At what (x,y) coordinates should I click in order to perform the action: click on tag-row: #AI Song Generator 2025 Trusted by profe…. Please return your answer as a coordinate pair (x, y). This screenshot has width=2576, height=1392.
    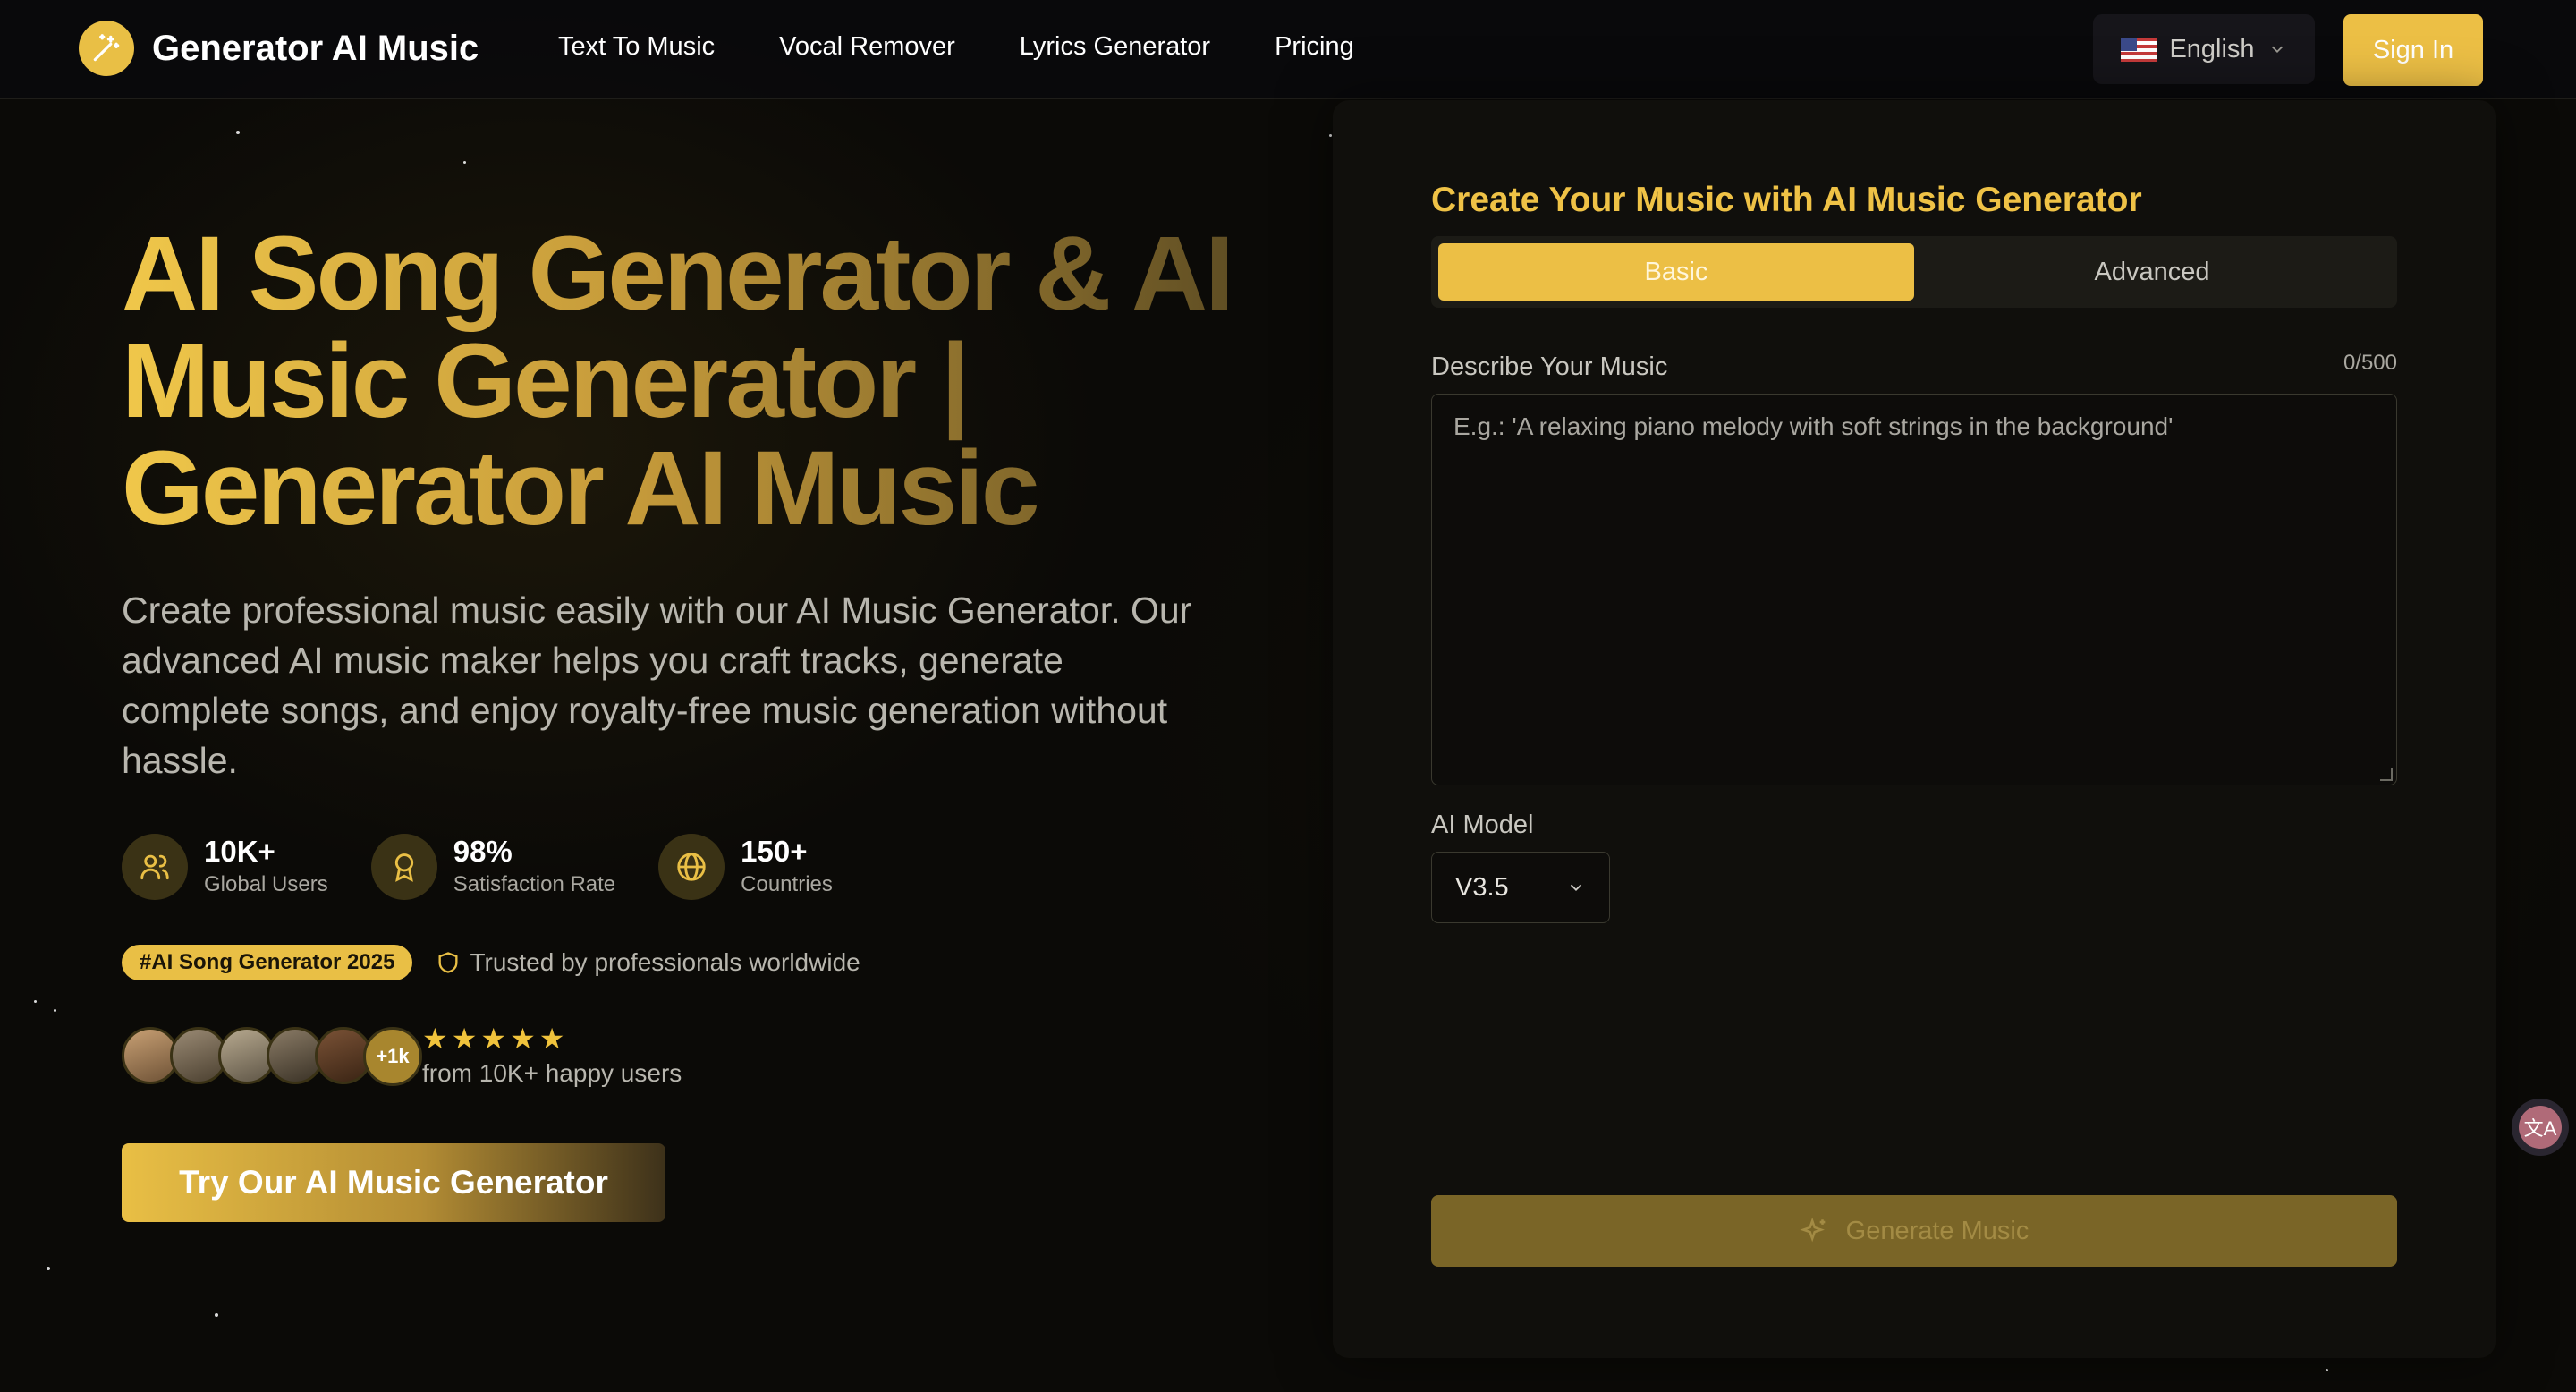
    Looking at the image, I should click on (491, 962).